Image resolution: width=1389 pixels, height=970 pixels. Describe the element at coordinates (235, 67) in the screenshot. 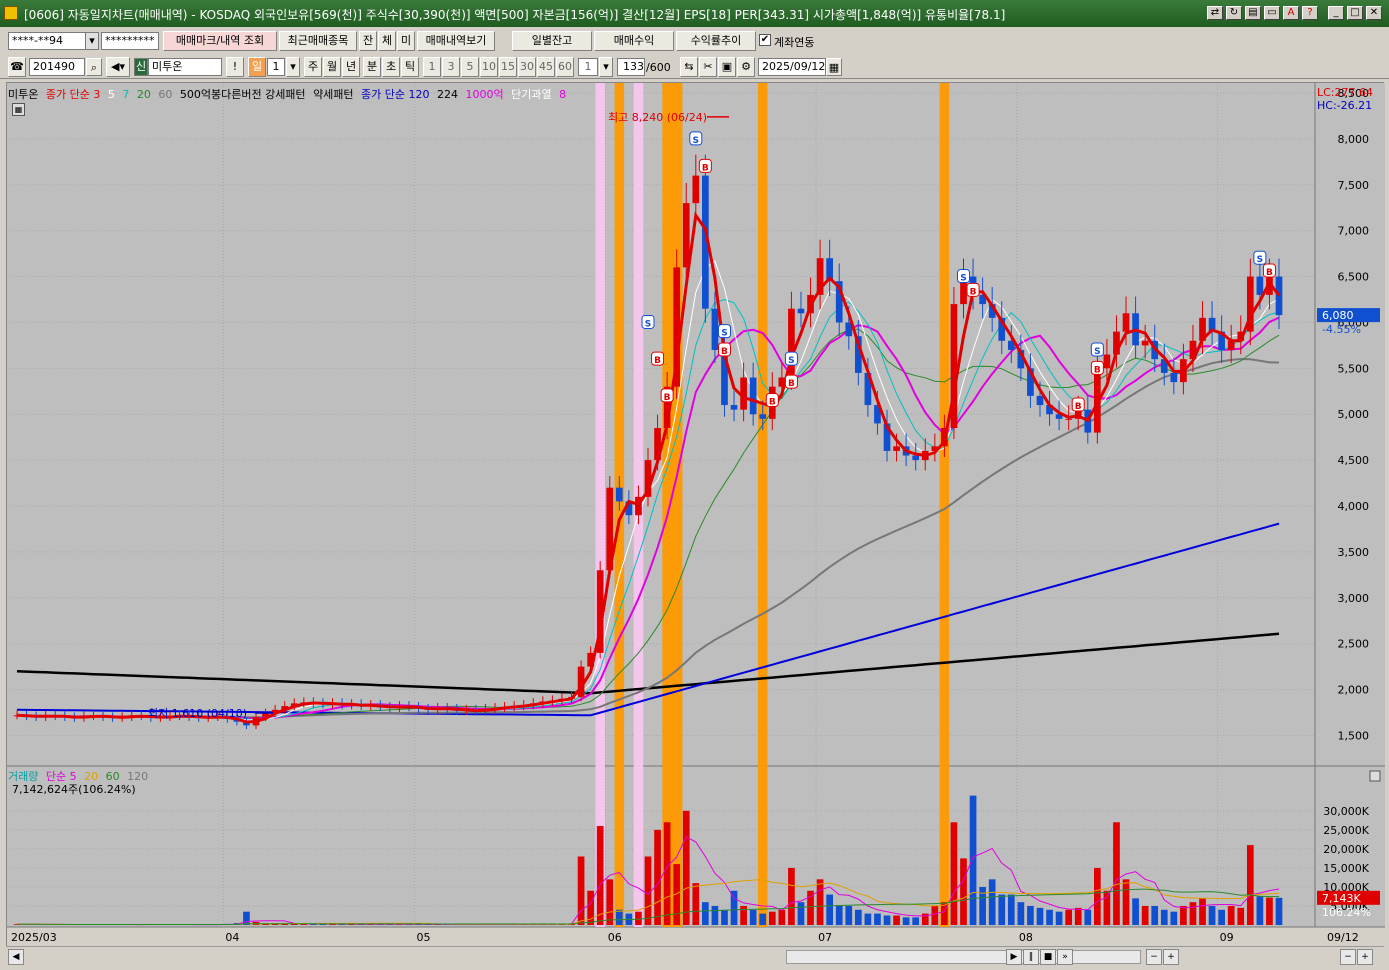

I see `alert-icon: !` at that location.